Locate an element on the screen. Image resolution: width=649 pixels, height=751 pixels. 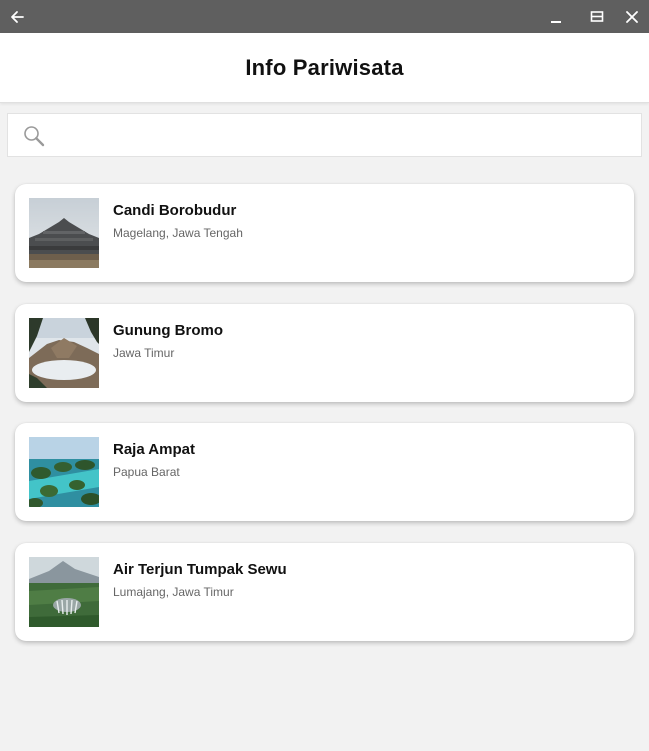
maximize-icon is located at coordinates (597, 16).